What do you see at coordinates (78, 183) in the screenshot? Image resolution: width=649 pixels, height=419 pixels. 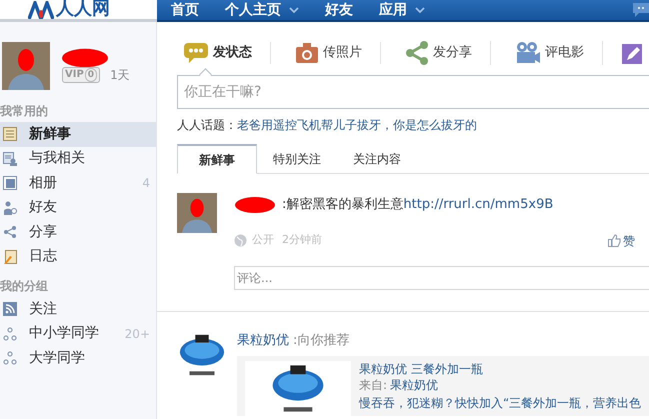 I see `sidebar-item: 相册 4` at bounding box center [78, 183].